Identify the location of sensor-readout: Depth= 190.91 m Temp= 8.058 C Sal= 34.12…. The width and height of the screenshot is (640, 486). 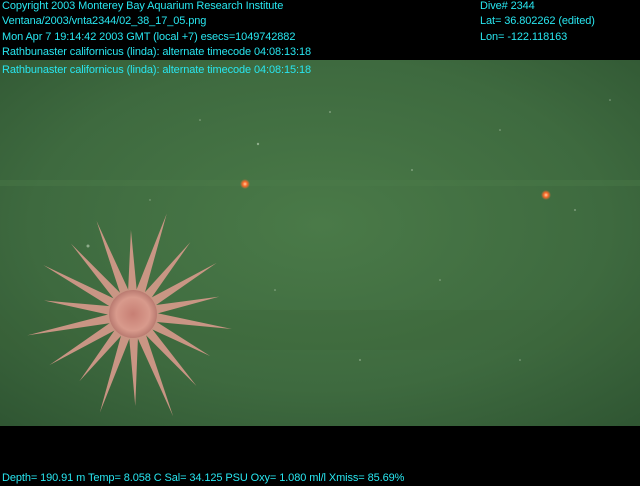
(203, 478).